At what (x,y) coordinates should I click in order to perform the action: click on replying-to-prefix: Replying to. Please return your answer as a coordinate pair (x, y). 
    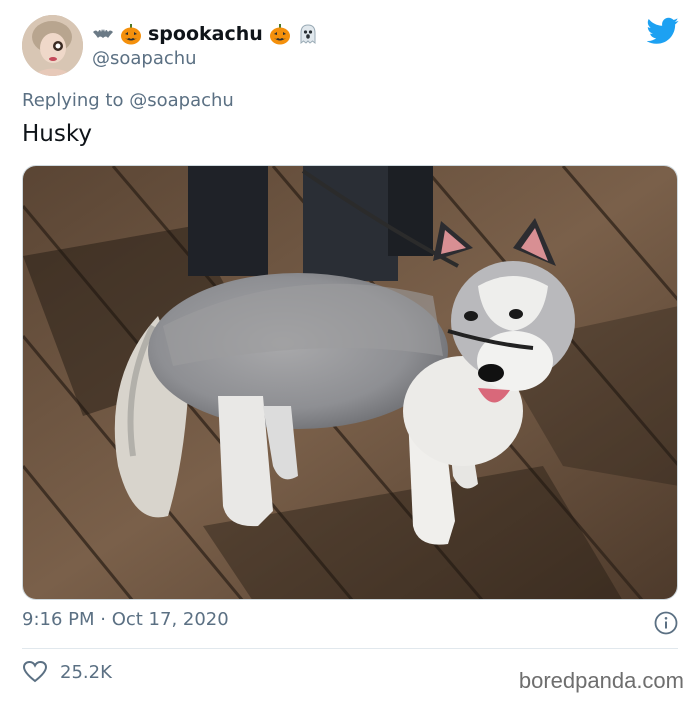
    Looking at the image, I should click on (73, 100).